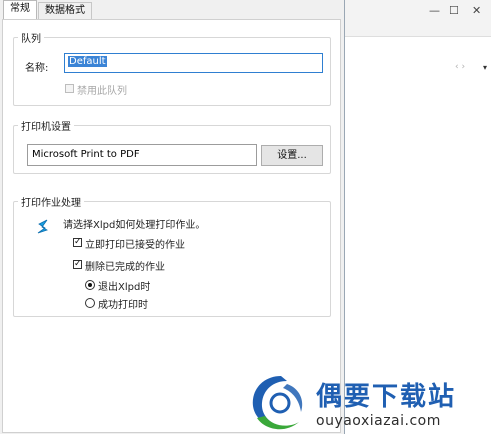 The width and height of the screenshot is (491, 434). Describe the element at coordinates (434, 11) in the screenshot. I see `minimize-button: —` at that location.